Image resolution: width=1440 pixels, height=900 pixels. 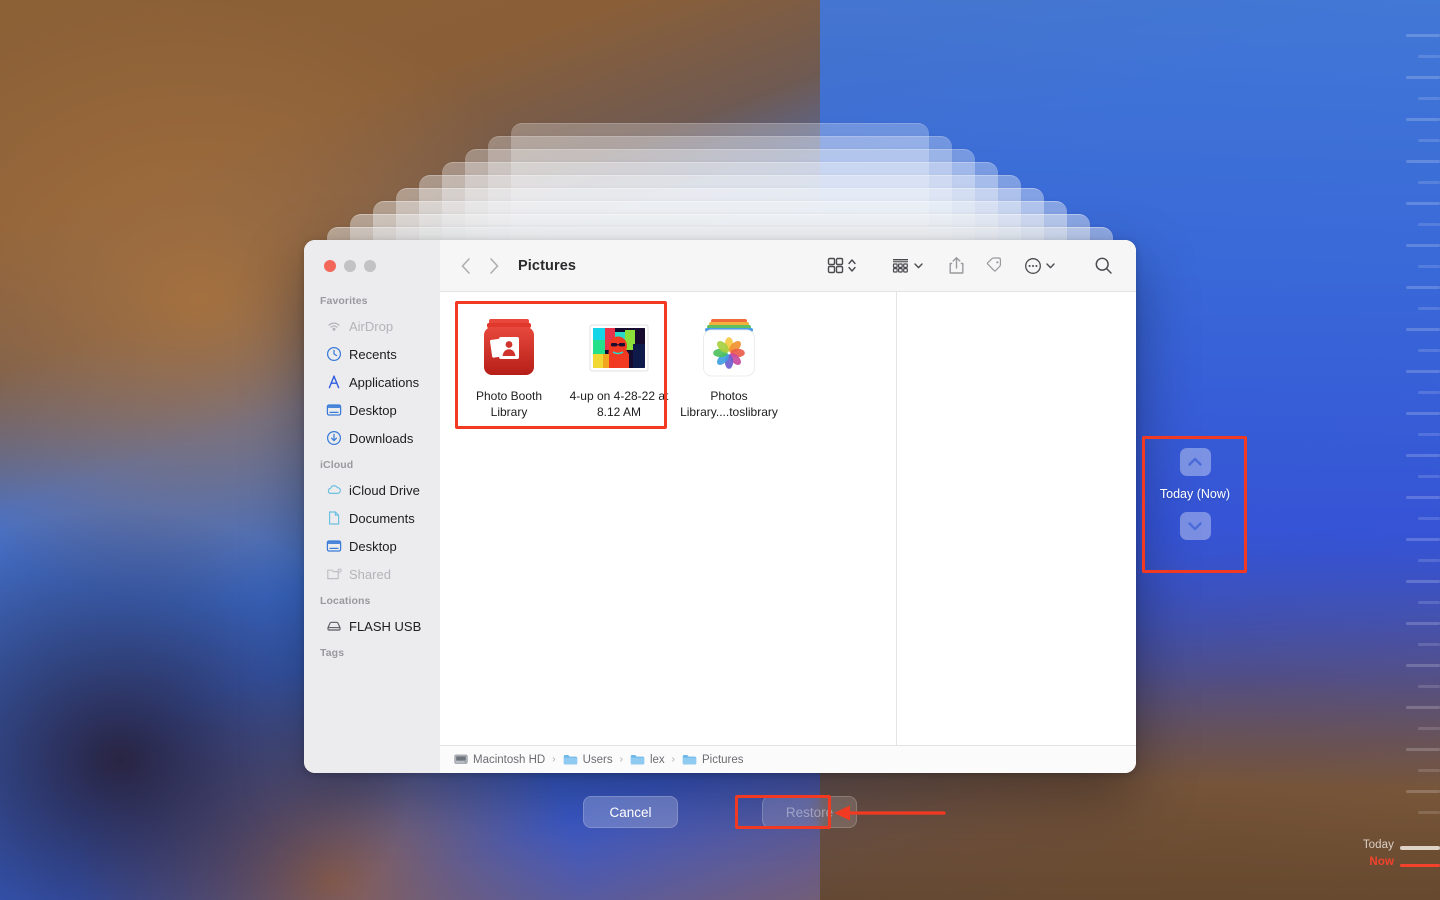 I want to click on sidebar-item-shared: Shared, so click(x=372, y=574).